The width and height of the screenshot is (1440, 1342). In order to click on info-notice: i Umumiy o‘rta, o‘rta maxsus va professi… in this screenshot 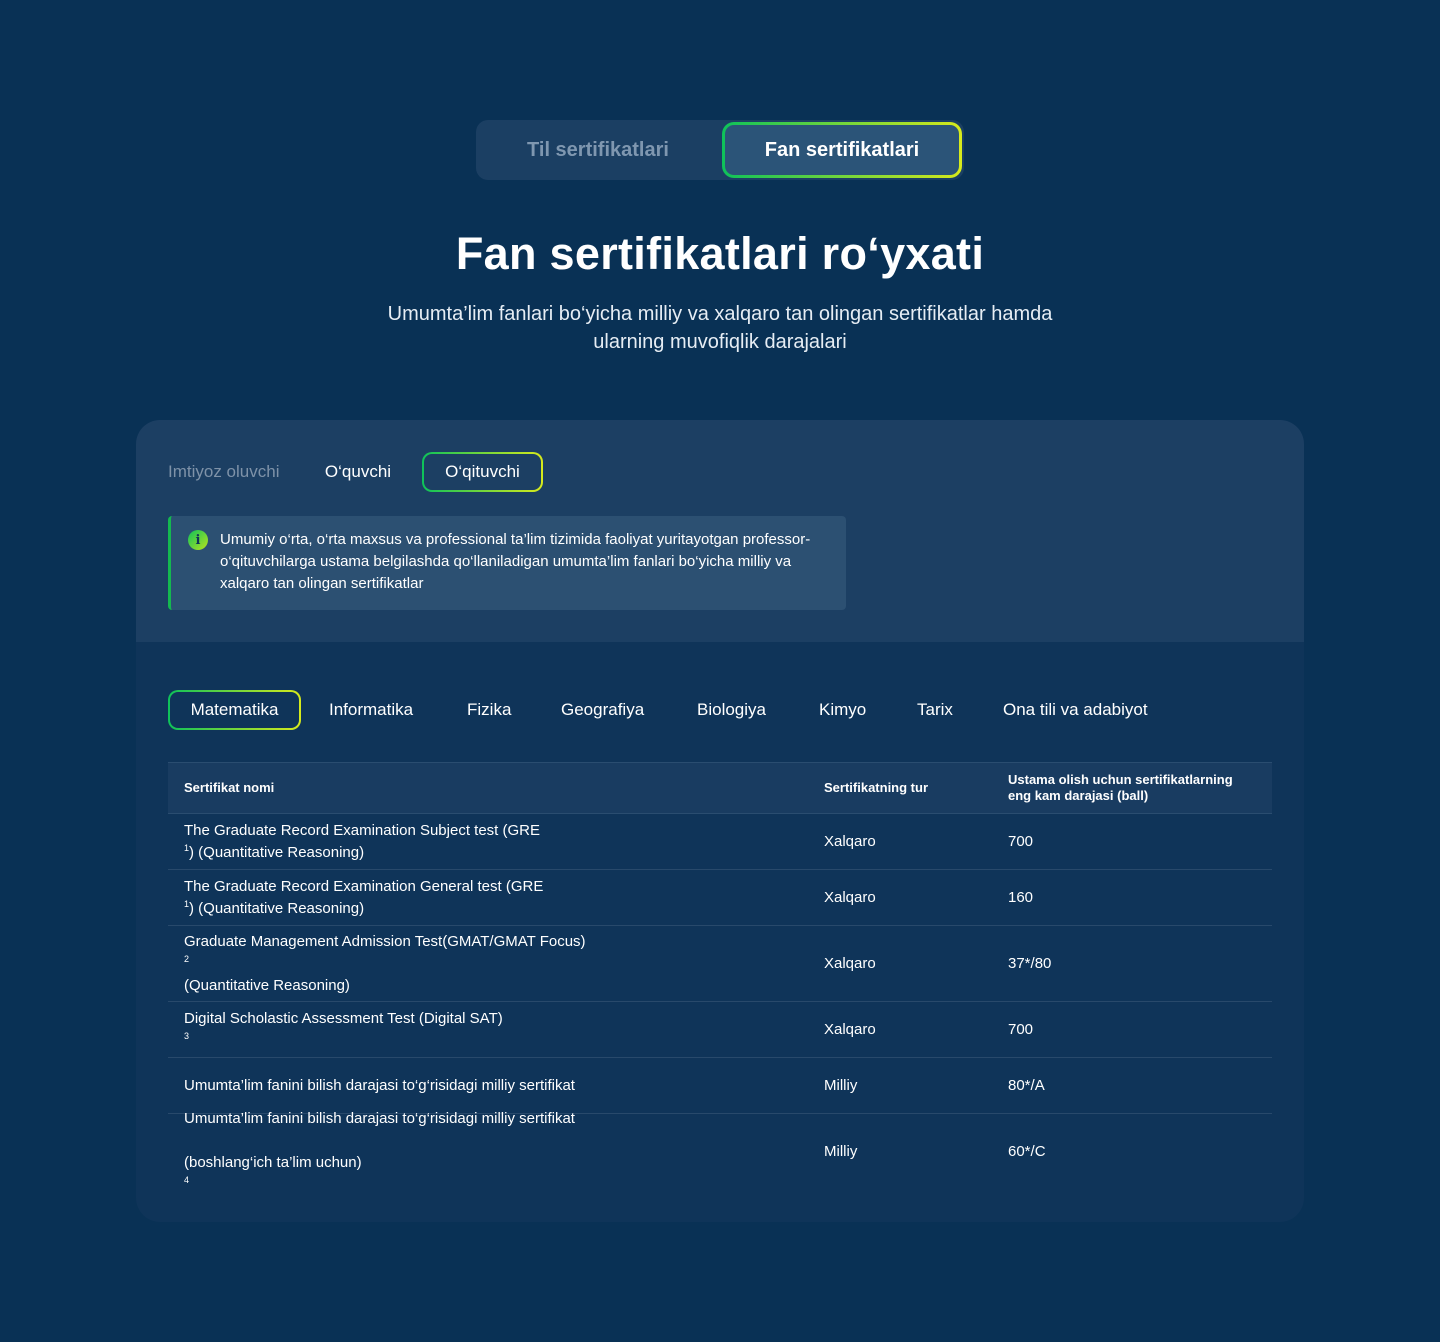, I will do `click(507, 563)`.